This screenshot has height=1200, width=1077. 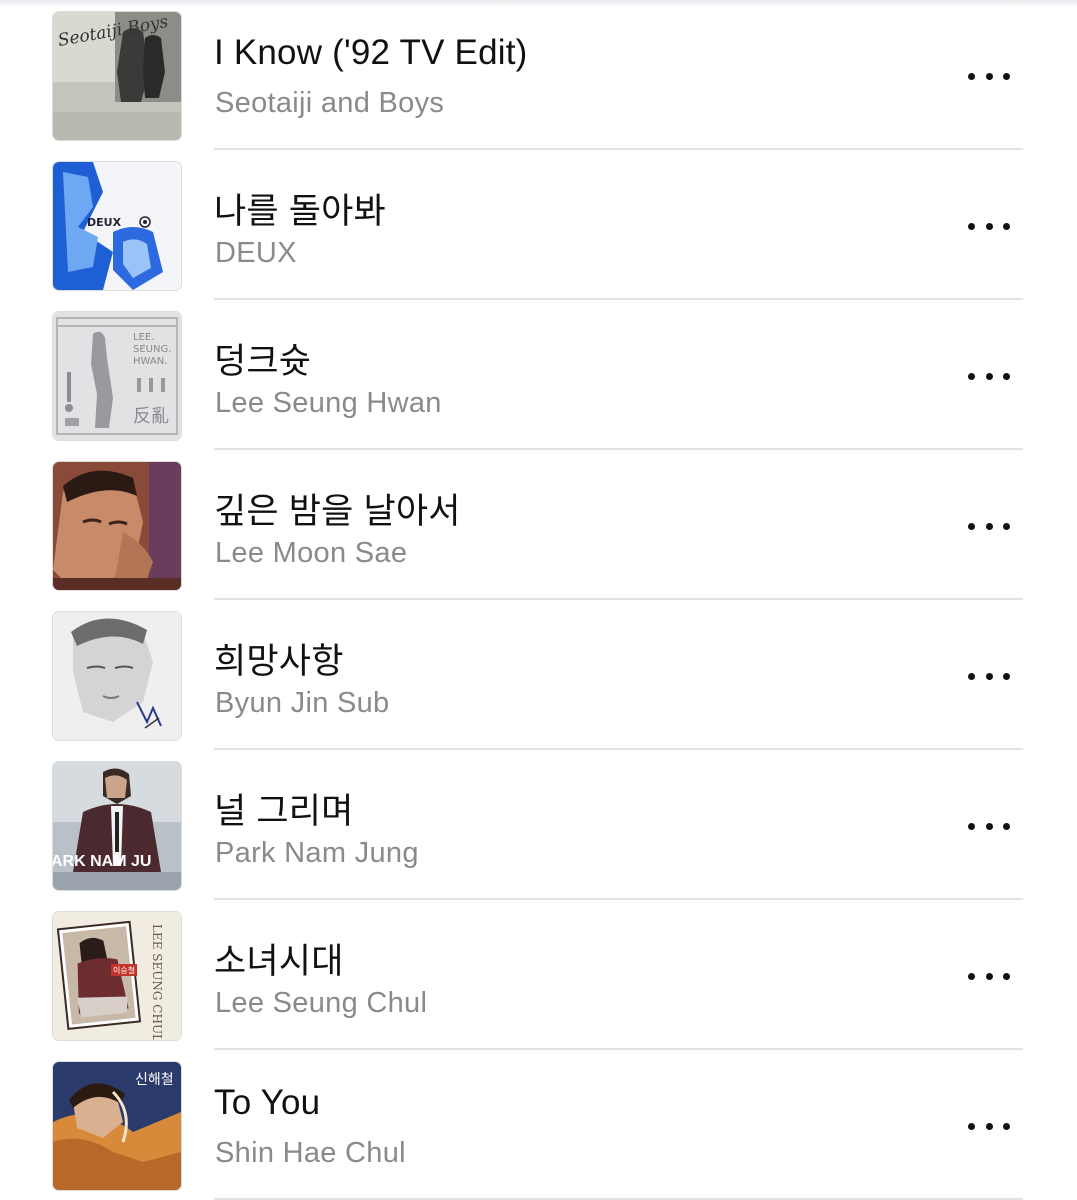 What do you see at coordinates (117, 826) in the screenshot?
I see `album-art: ARK NAM JU` at bounding box center [117, 826].